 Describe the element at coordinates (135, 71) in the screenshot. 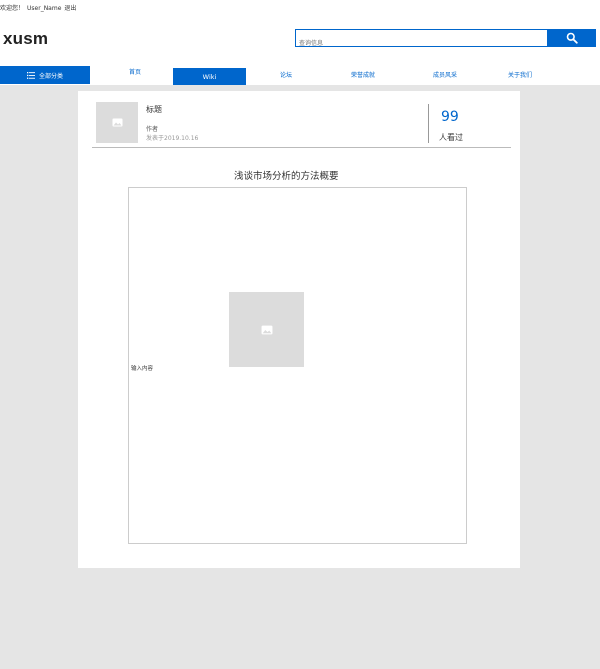

I see `nav-item-home: 首页` at that location.